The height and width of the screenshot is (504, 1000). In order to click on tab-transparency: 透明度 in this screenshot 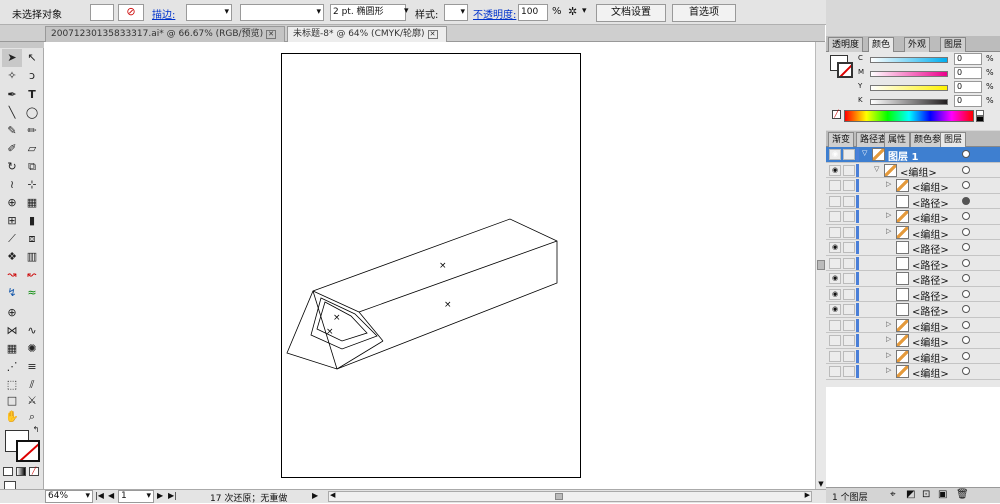, I will do `click(846, 44)`.